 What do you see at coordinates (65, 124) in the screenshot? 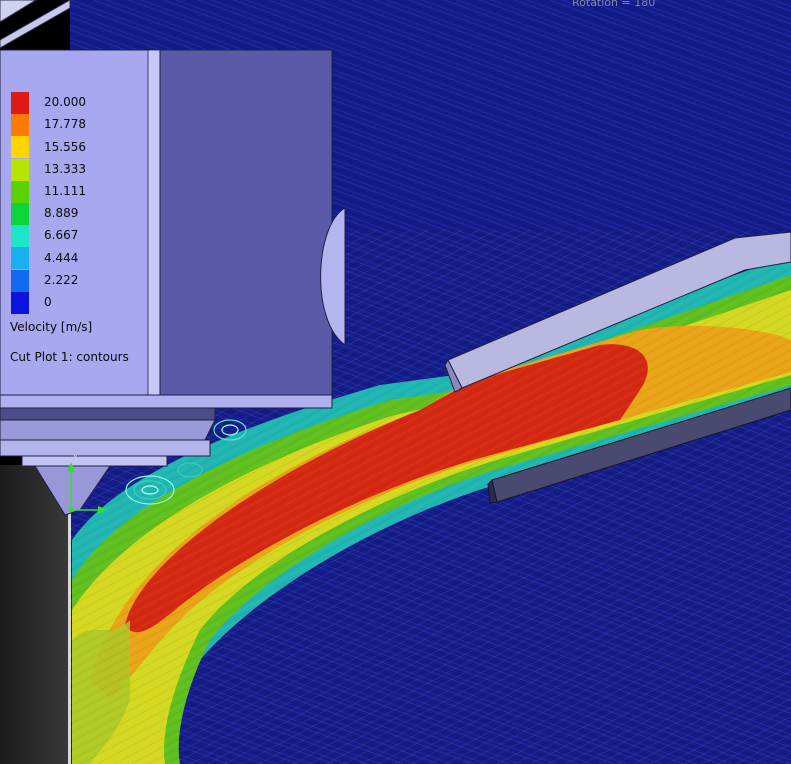
I see `legend-value-label: 17.778` at bounding box center [65, 124].